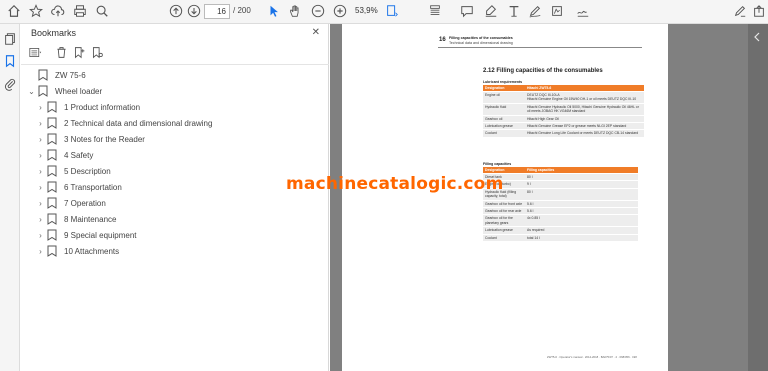  What do you see at coordinates (54, 33) in the screenshot?
I see `bookmarks-title: Bookmarks` at bounding box center [54, 33].